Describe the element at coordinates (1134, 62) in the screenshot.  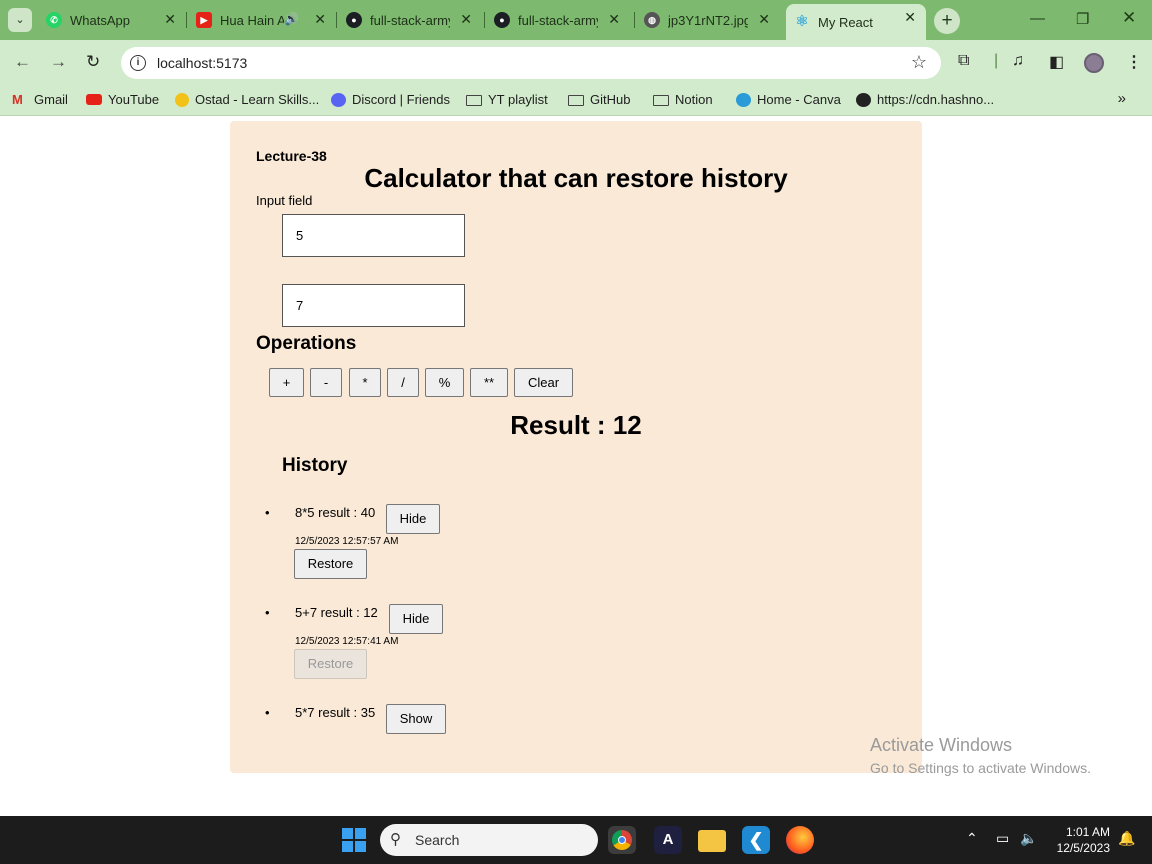
I see `menu-icon: ⋮` at that location.